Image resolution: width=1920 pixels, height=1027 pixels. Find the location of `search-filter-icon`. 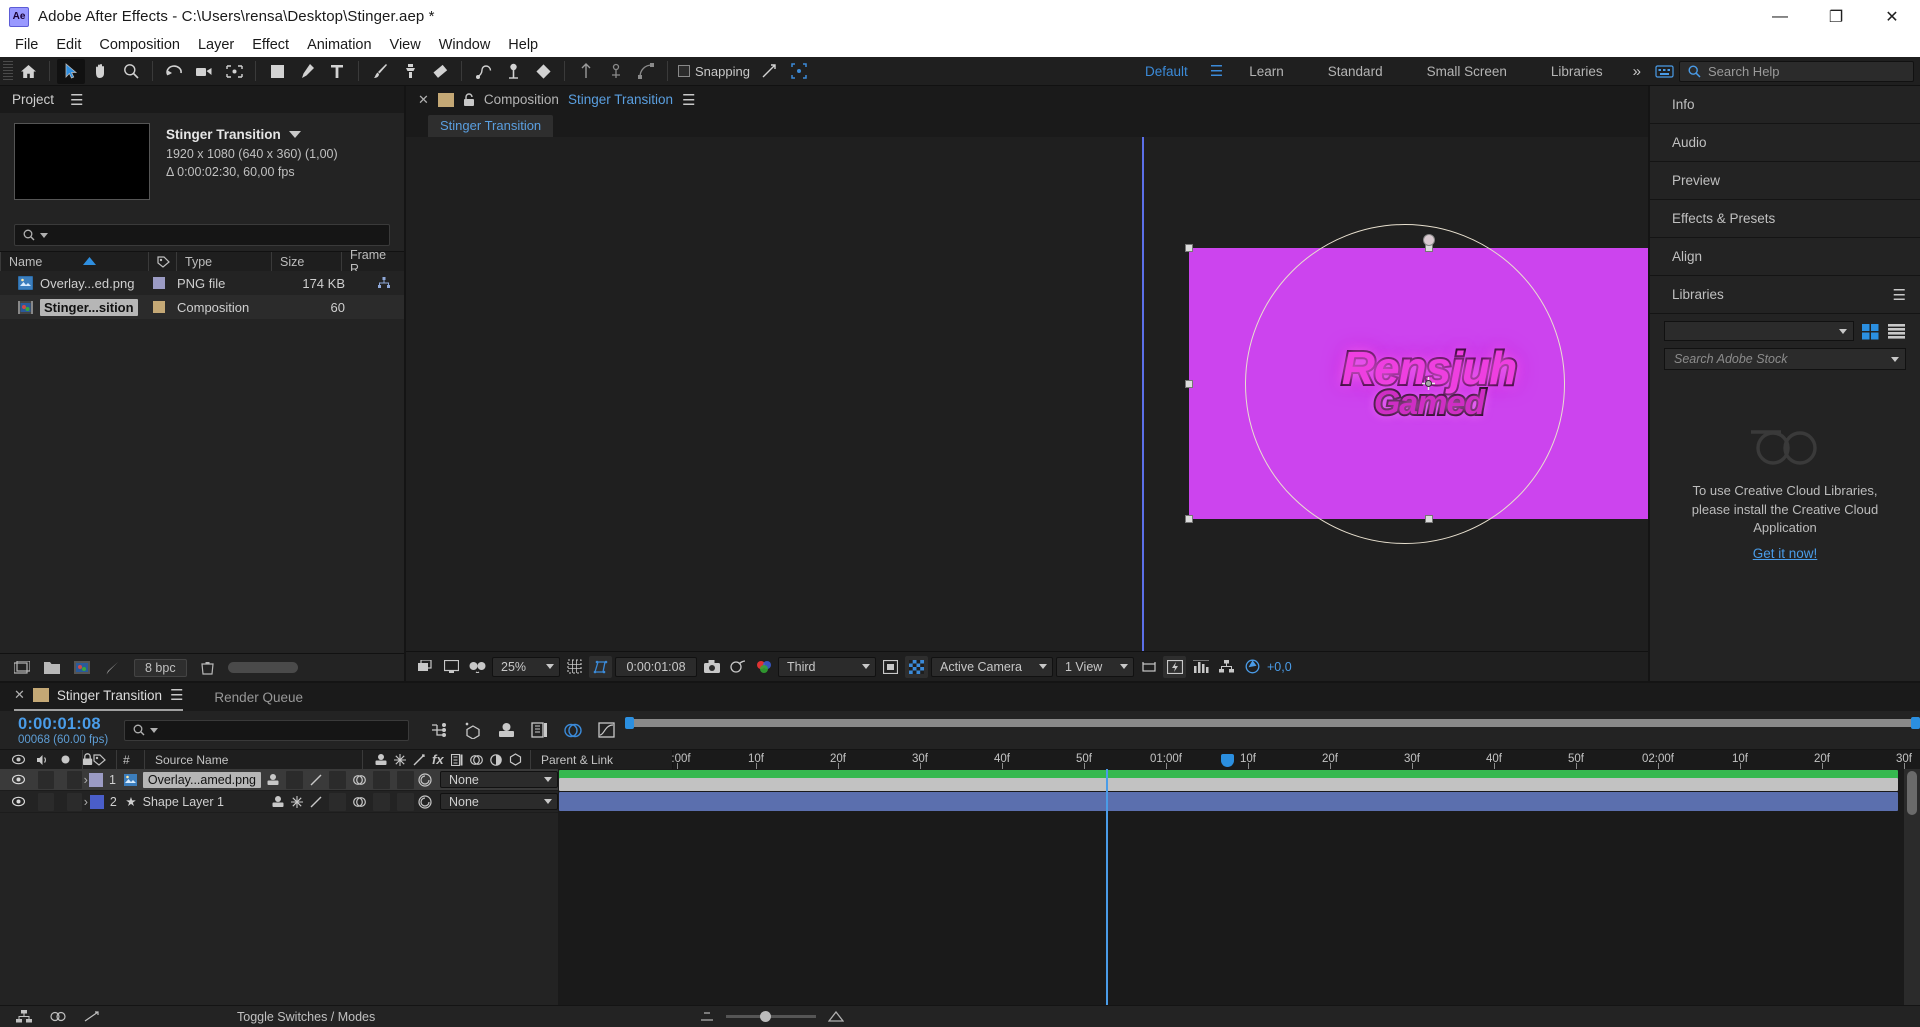

search-filter-icon is located at coordinates (154, 730).